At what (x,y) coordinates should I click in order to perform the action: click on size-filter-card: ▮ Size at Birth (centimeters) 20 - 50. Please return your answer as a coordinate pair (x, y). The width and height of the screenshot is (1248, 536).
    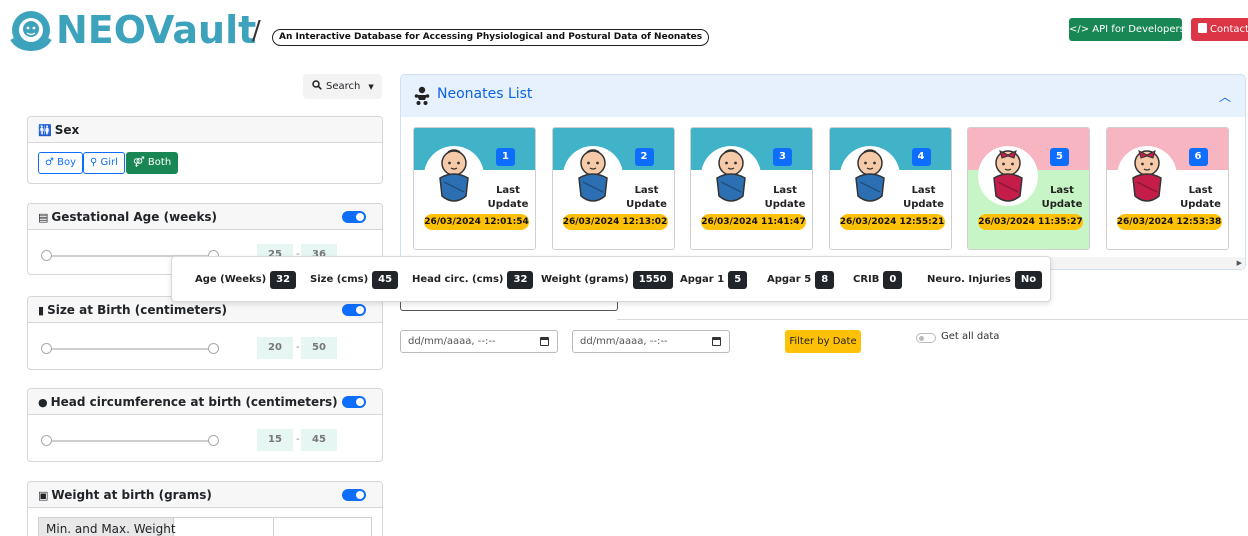
    Looking at the image, I should click on (205, 333).